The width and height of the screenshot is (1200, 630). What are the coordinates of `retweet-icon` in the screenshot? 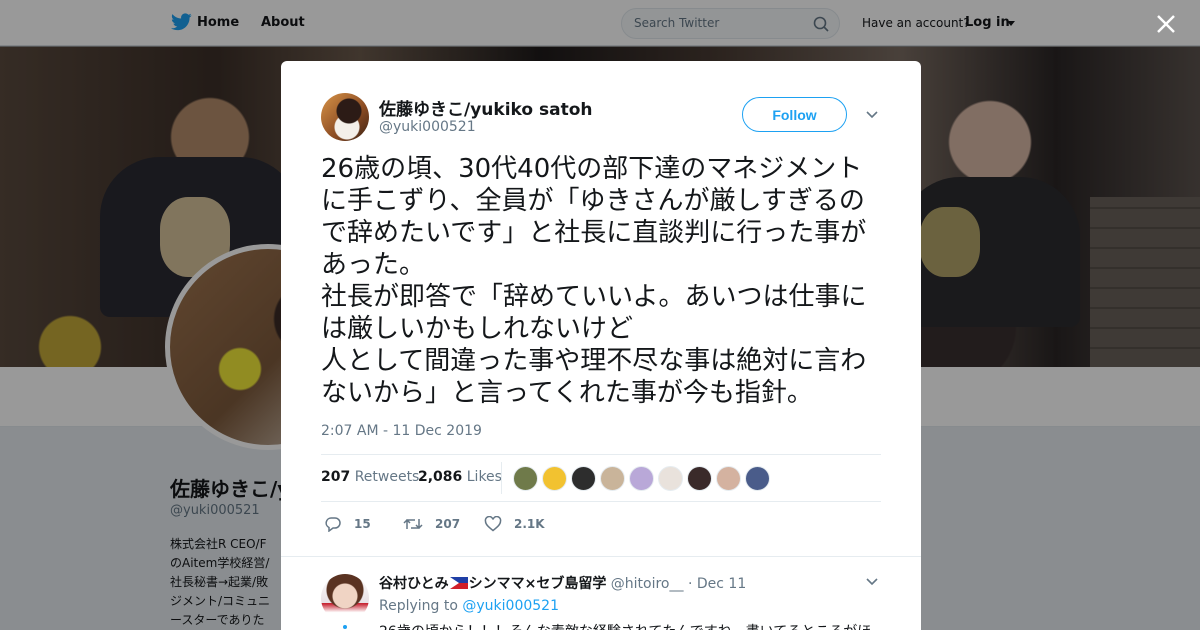 It's located at (413, 524).